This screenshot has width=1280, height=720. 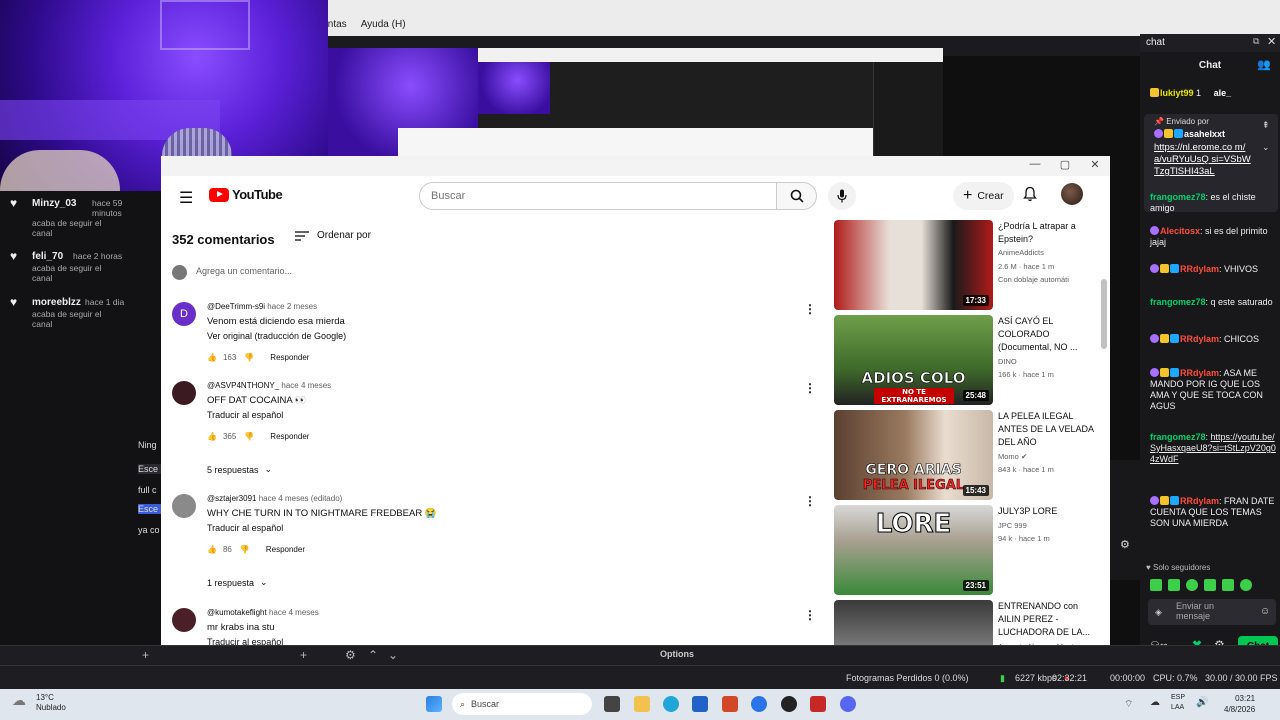 I want to click on view-replies-button: 5 respuestas ⌄, so click(x=239, y=469).